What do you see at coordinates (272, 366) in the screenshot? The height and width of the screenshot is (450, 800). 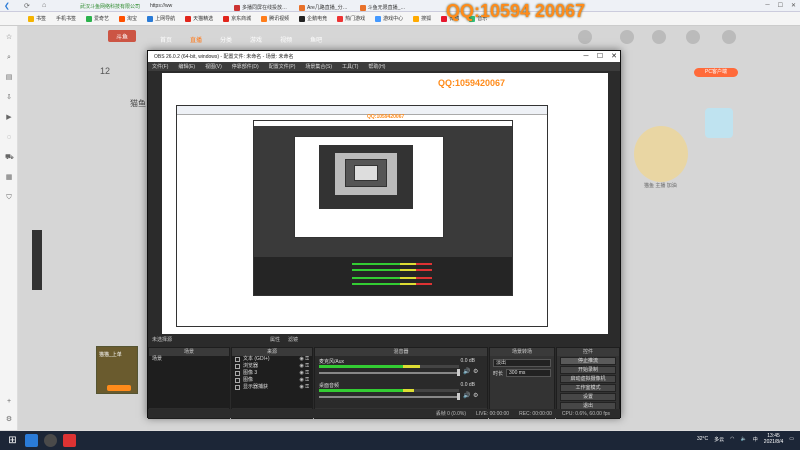 I see `source-item: 浏览器 ◉ ⚿` at bounding box center [272, 366].